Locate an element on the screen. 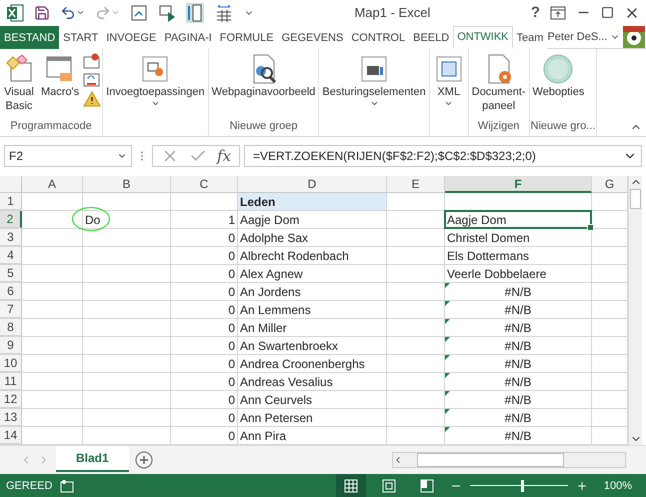  row-header: 14 is located at coordinates (11, 435).